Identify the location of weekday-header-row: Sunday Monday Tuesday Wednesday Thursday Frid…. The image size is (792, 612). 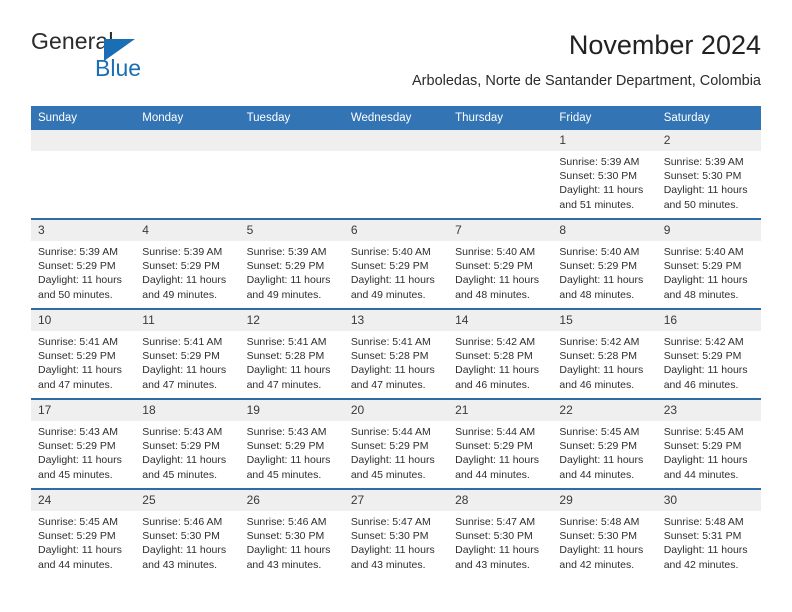
(396, 118).